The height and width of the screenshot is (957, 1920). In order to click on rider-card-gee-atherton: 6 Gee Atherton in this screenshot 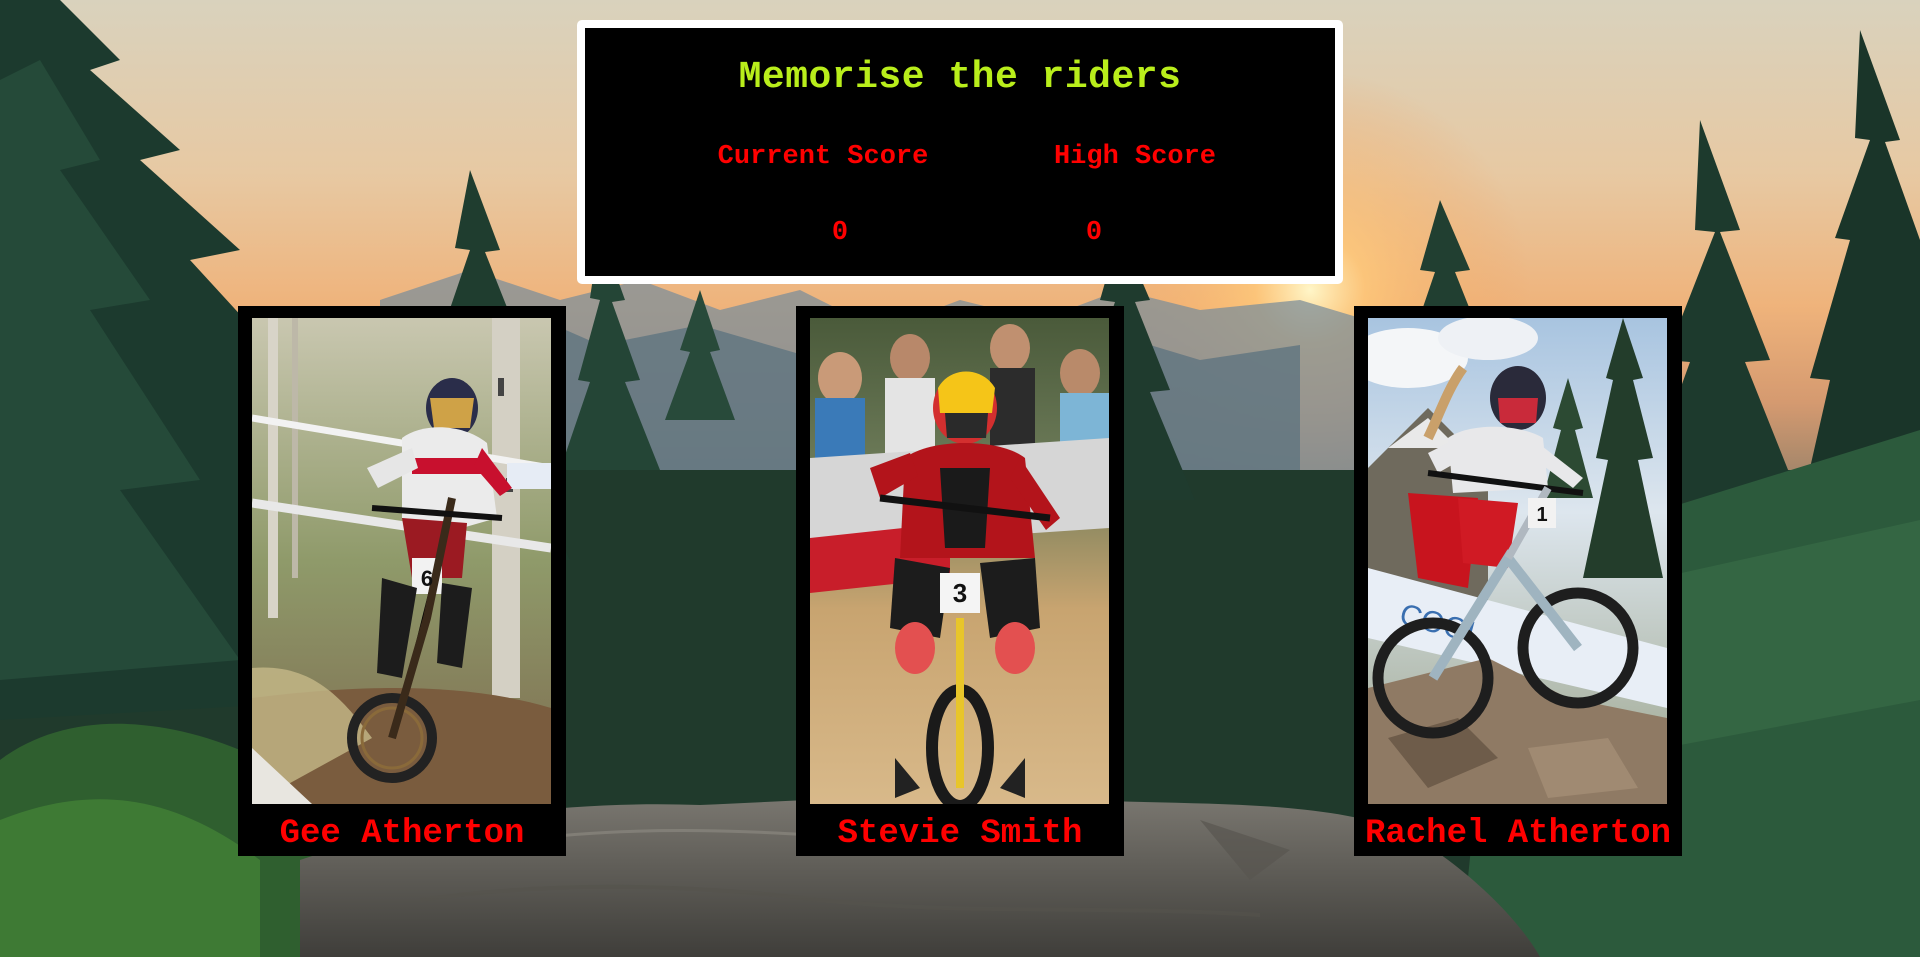, I will do `click(402, 581)`.